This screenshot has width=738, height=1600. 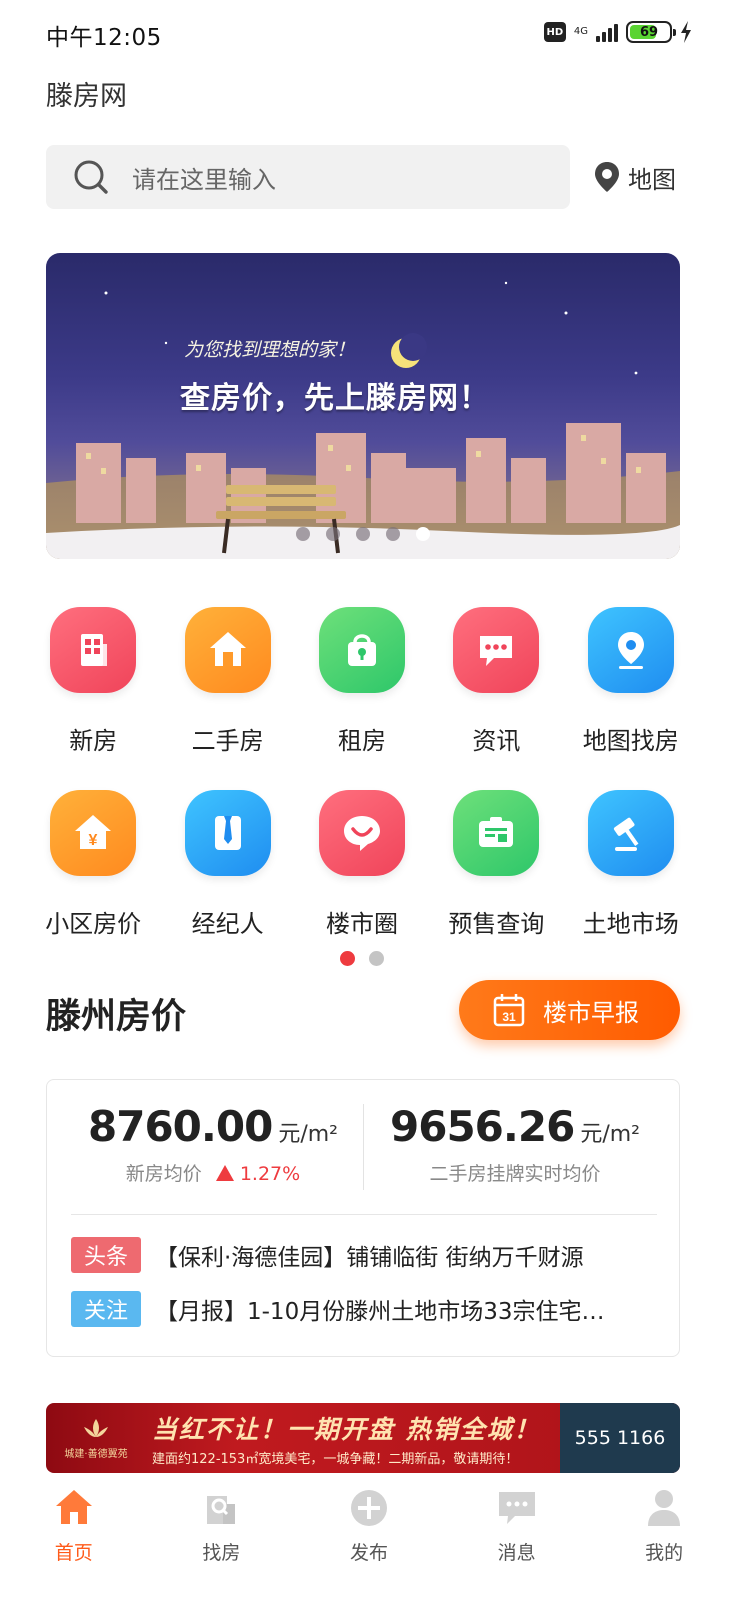 I want to click on tab-find-house: 找房, so click(x=222, y=1540).